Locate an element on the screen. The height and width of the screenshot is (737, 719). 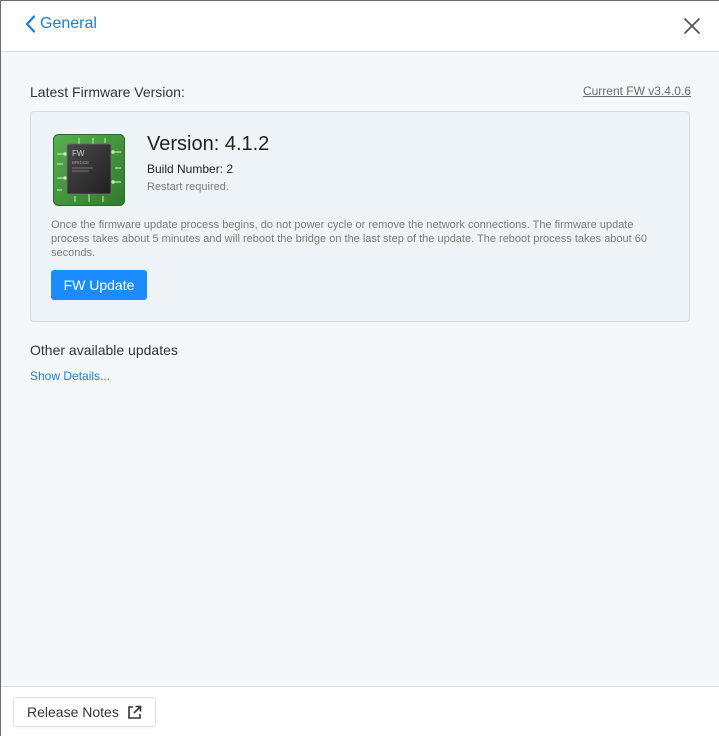
other-updates-title: Other available updates is located at coordinates (104, 350).